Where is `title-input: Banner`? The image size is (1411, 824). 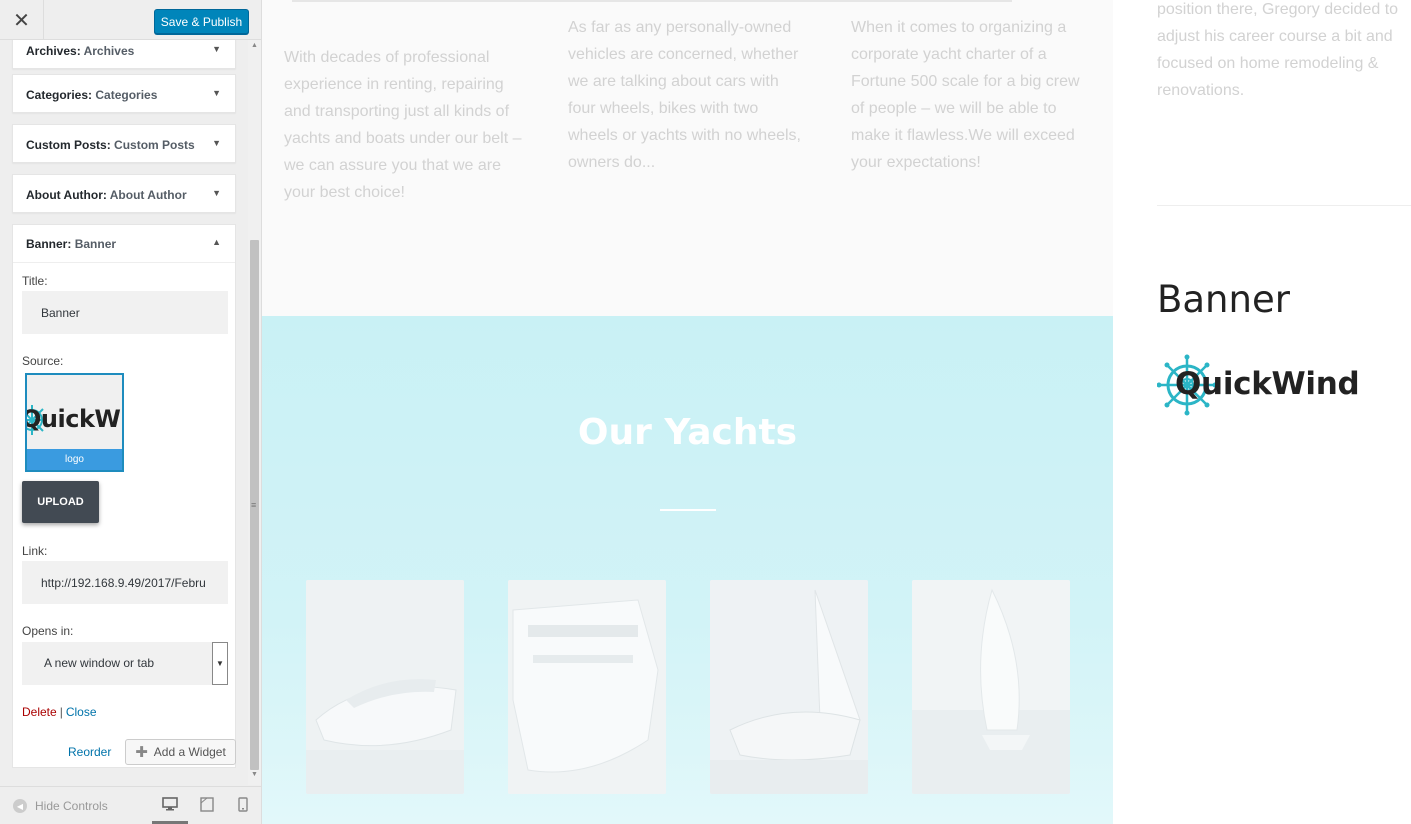
title-input: Banner is located at coordinates (125, 312).